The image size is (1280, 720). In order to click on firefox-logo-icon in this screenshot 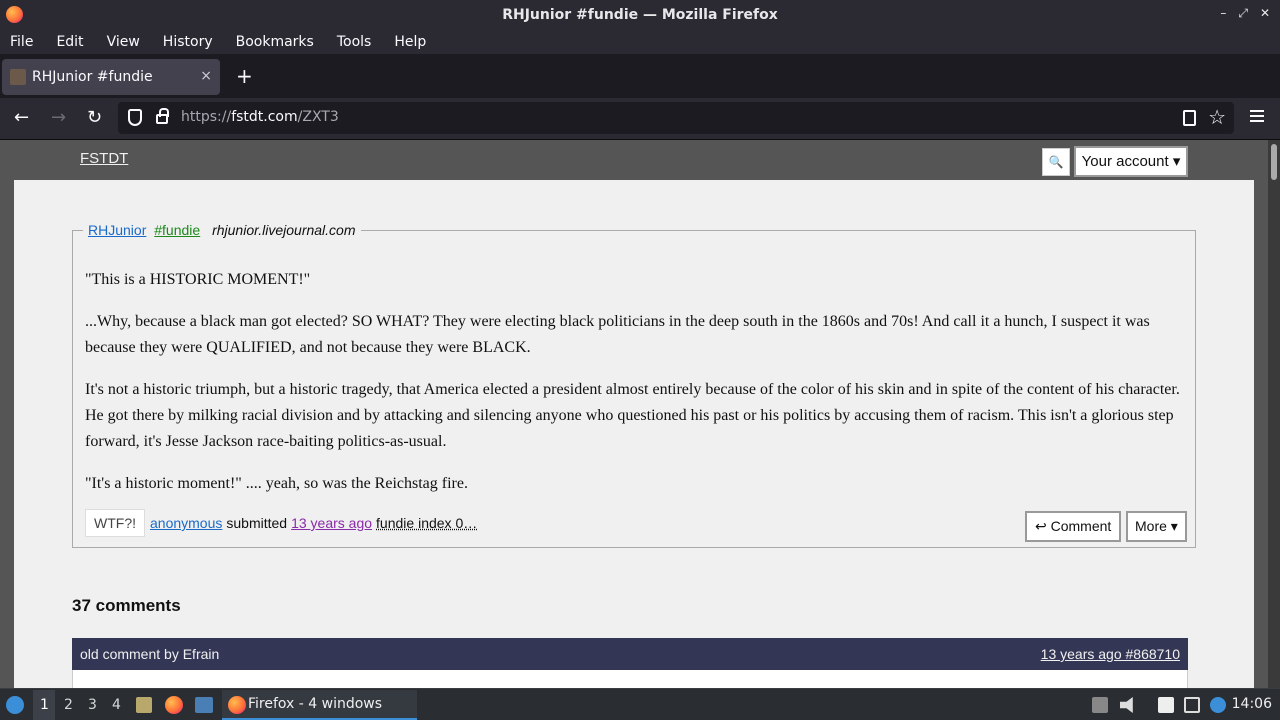, I will do `click(14, 14)`.